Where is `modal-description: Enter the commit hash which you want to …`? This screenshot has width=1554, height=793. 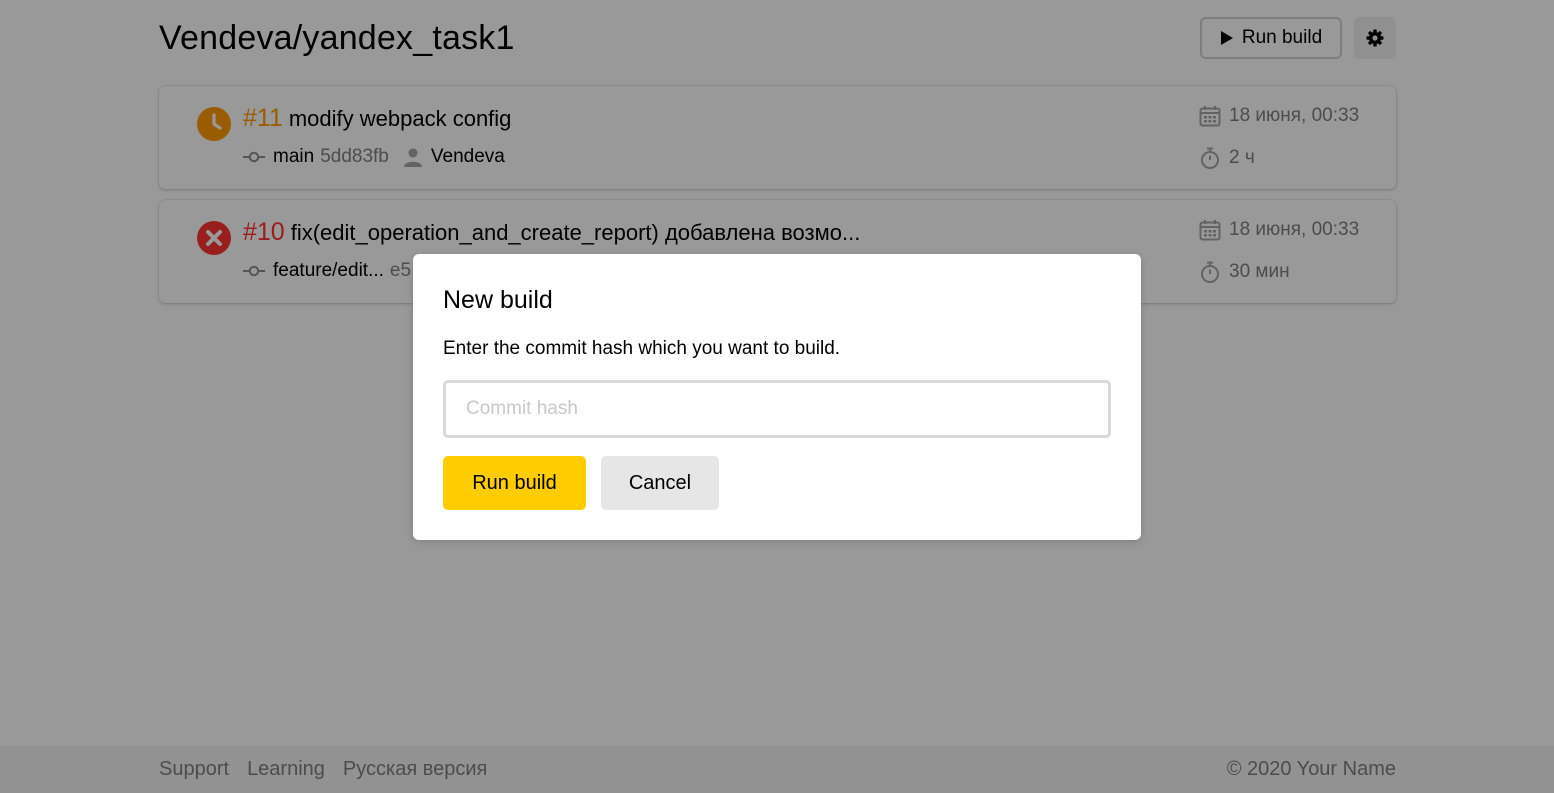 modal-description: Enter the commit hash which you want to … is located at coordinates (642, 348).